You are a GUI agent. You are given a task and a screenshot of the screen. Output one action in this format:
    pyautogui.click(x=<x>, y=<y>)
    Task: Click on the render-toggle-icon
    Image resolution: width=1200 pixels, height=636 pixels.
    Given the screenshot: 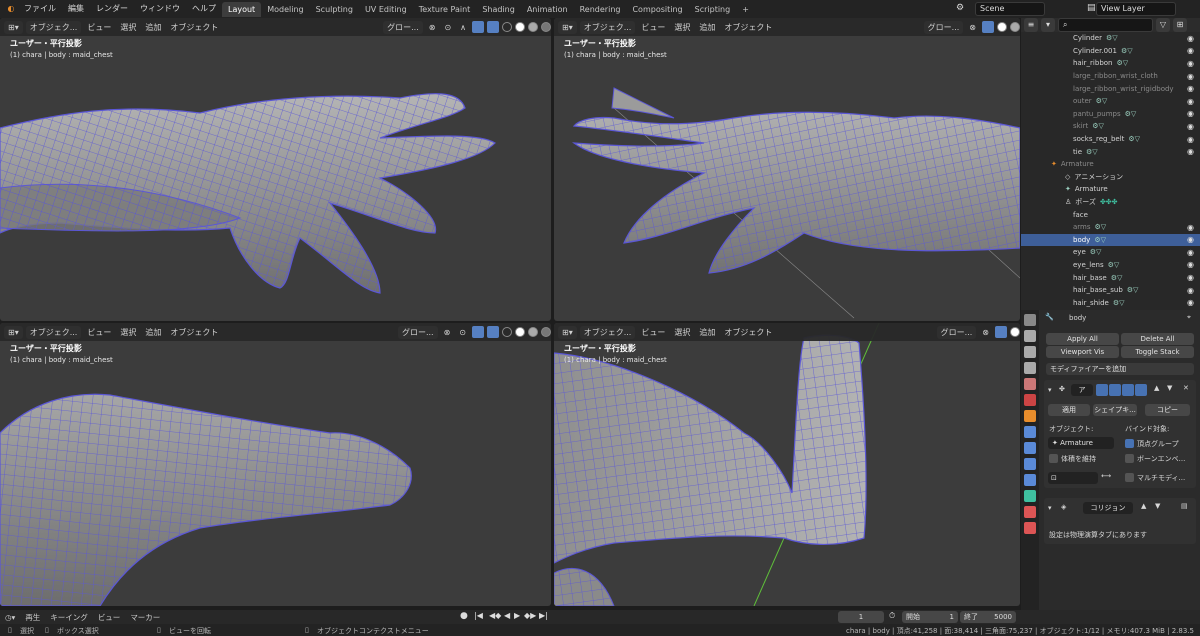 What is the action you would take?
    pyautogui.click(x=1128, y=390)
    